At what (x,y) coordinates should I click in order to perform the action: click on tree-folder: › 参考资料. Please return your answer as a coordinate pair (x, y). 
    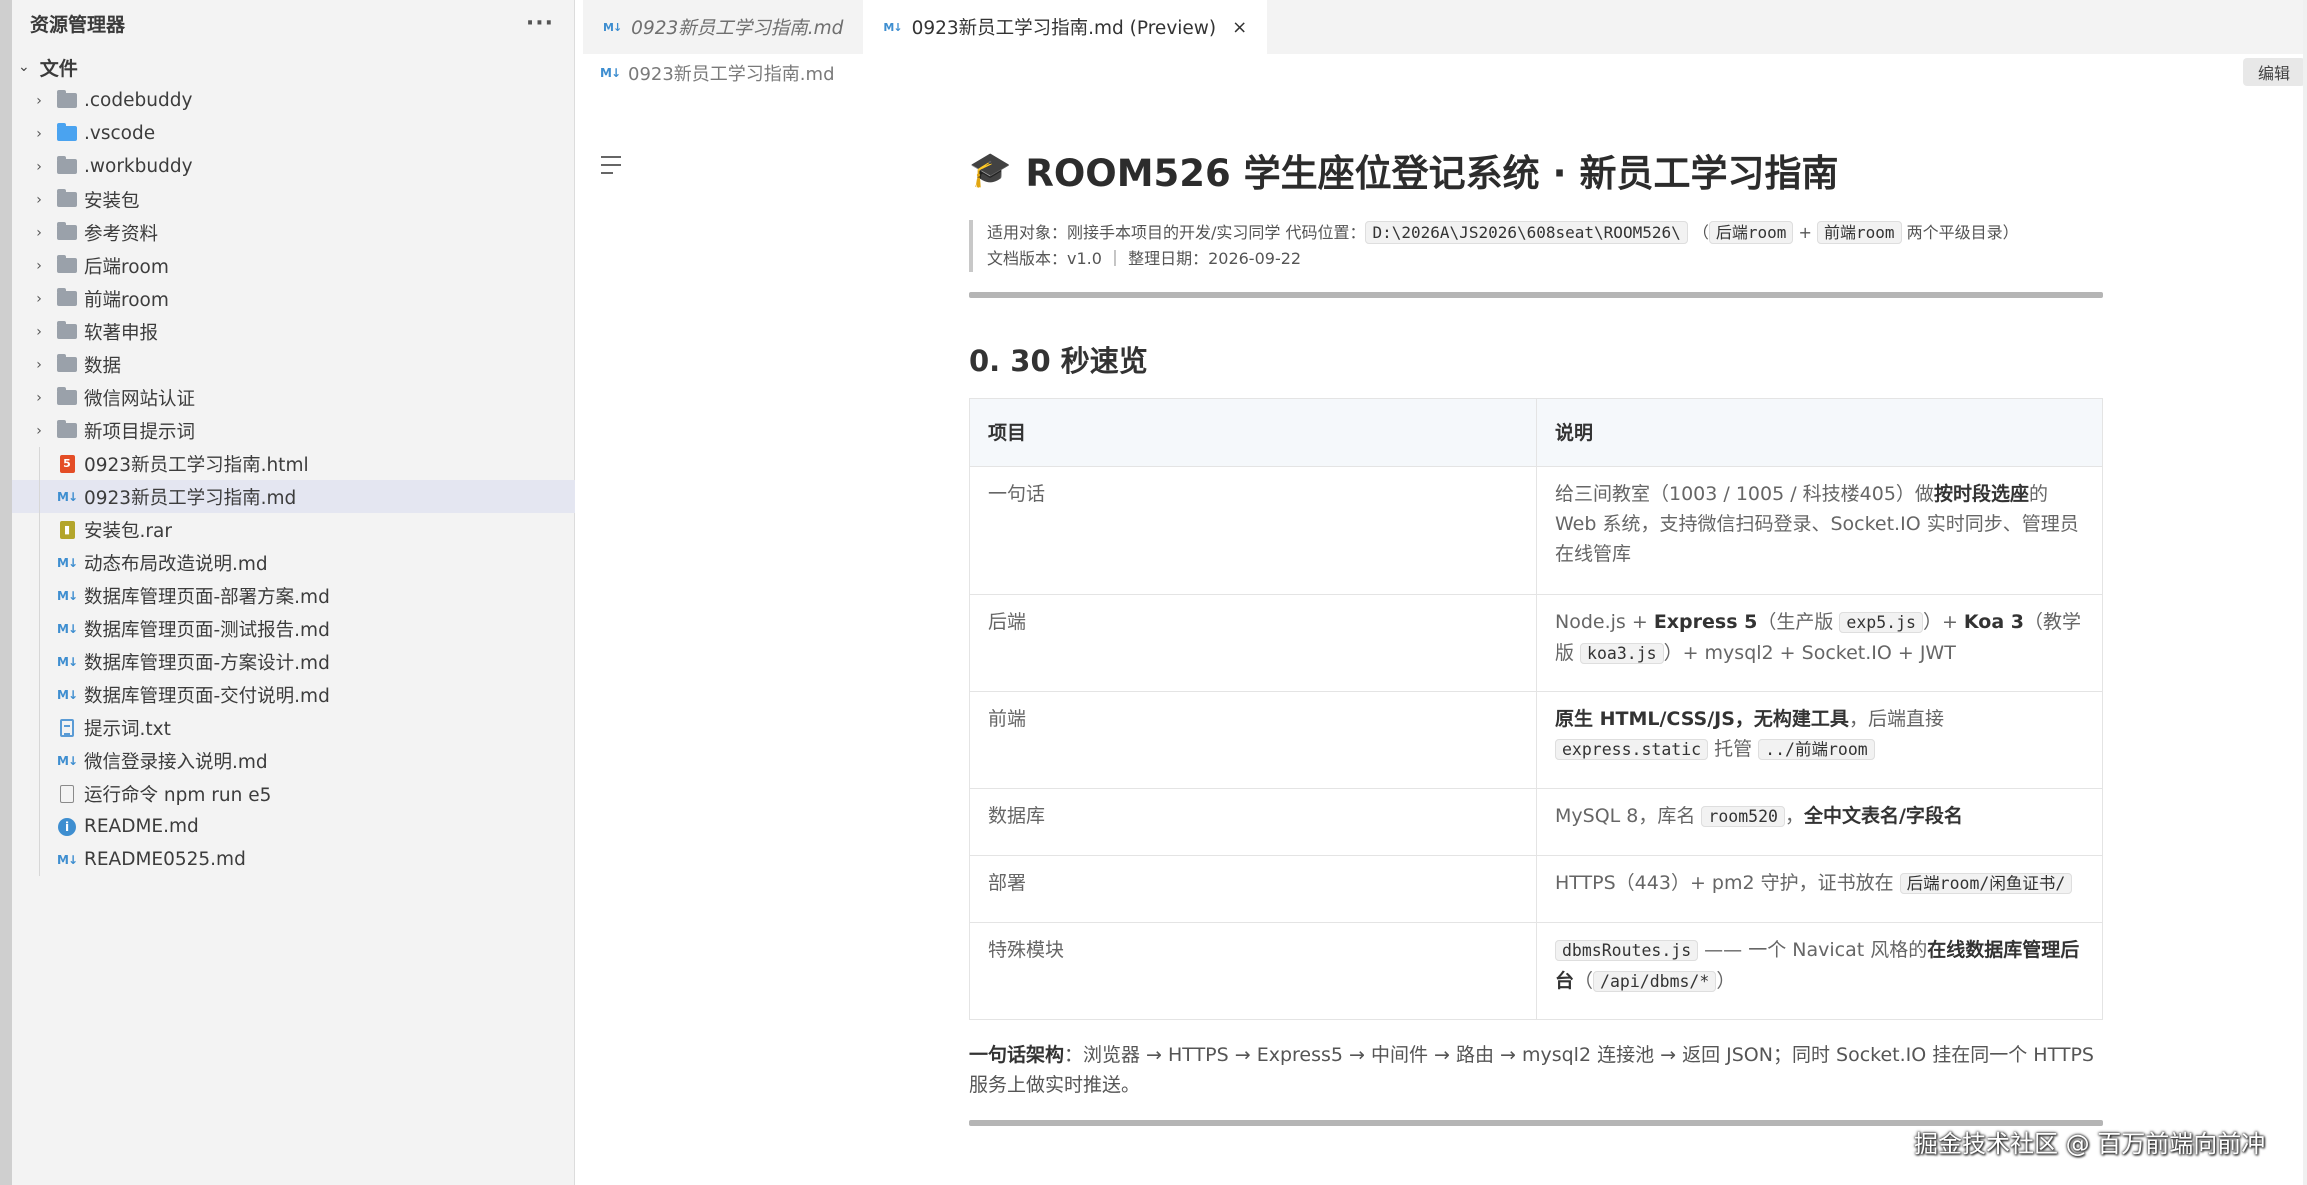
    Looking at the image, I should click on (293, 232).